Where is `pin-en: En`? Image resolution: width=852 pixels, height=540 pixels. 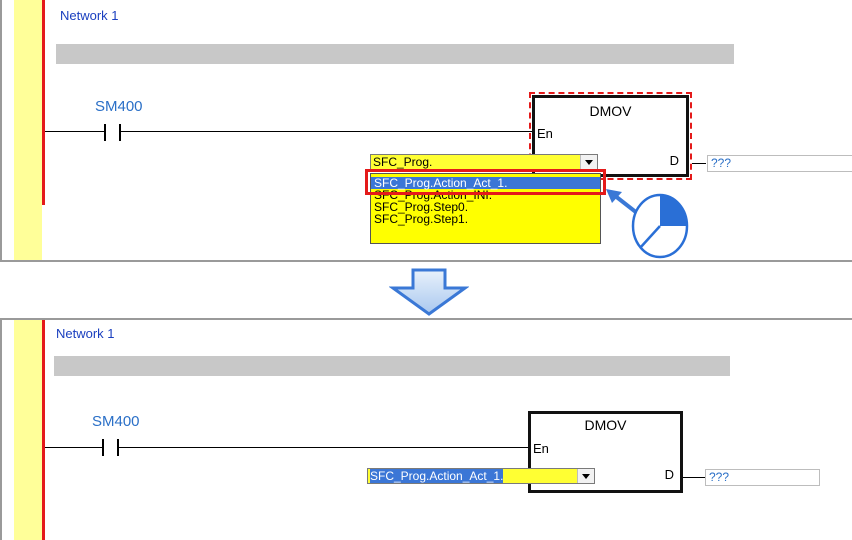 pin-en: En is located at coordinates (541, 448).